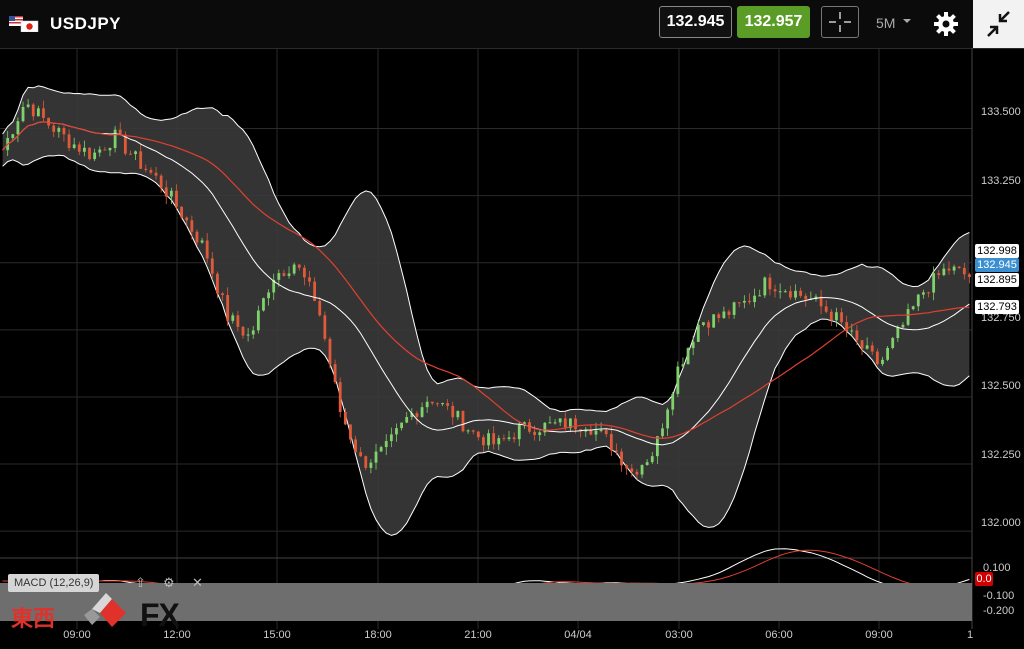 The height and width of the screenshot is (649, 1024). I want to click on chevron-down-icon, so click(907, 21).